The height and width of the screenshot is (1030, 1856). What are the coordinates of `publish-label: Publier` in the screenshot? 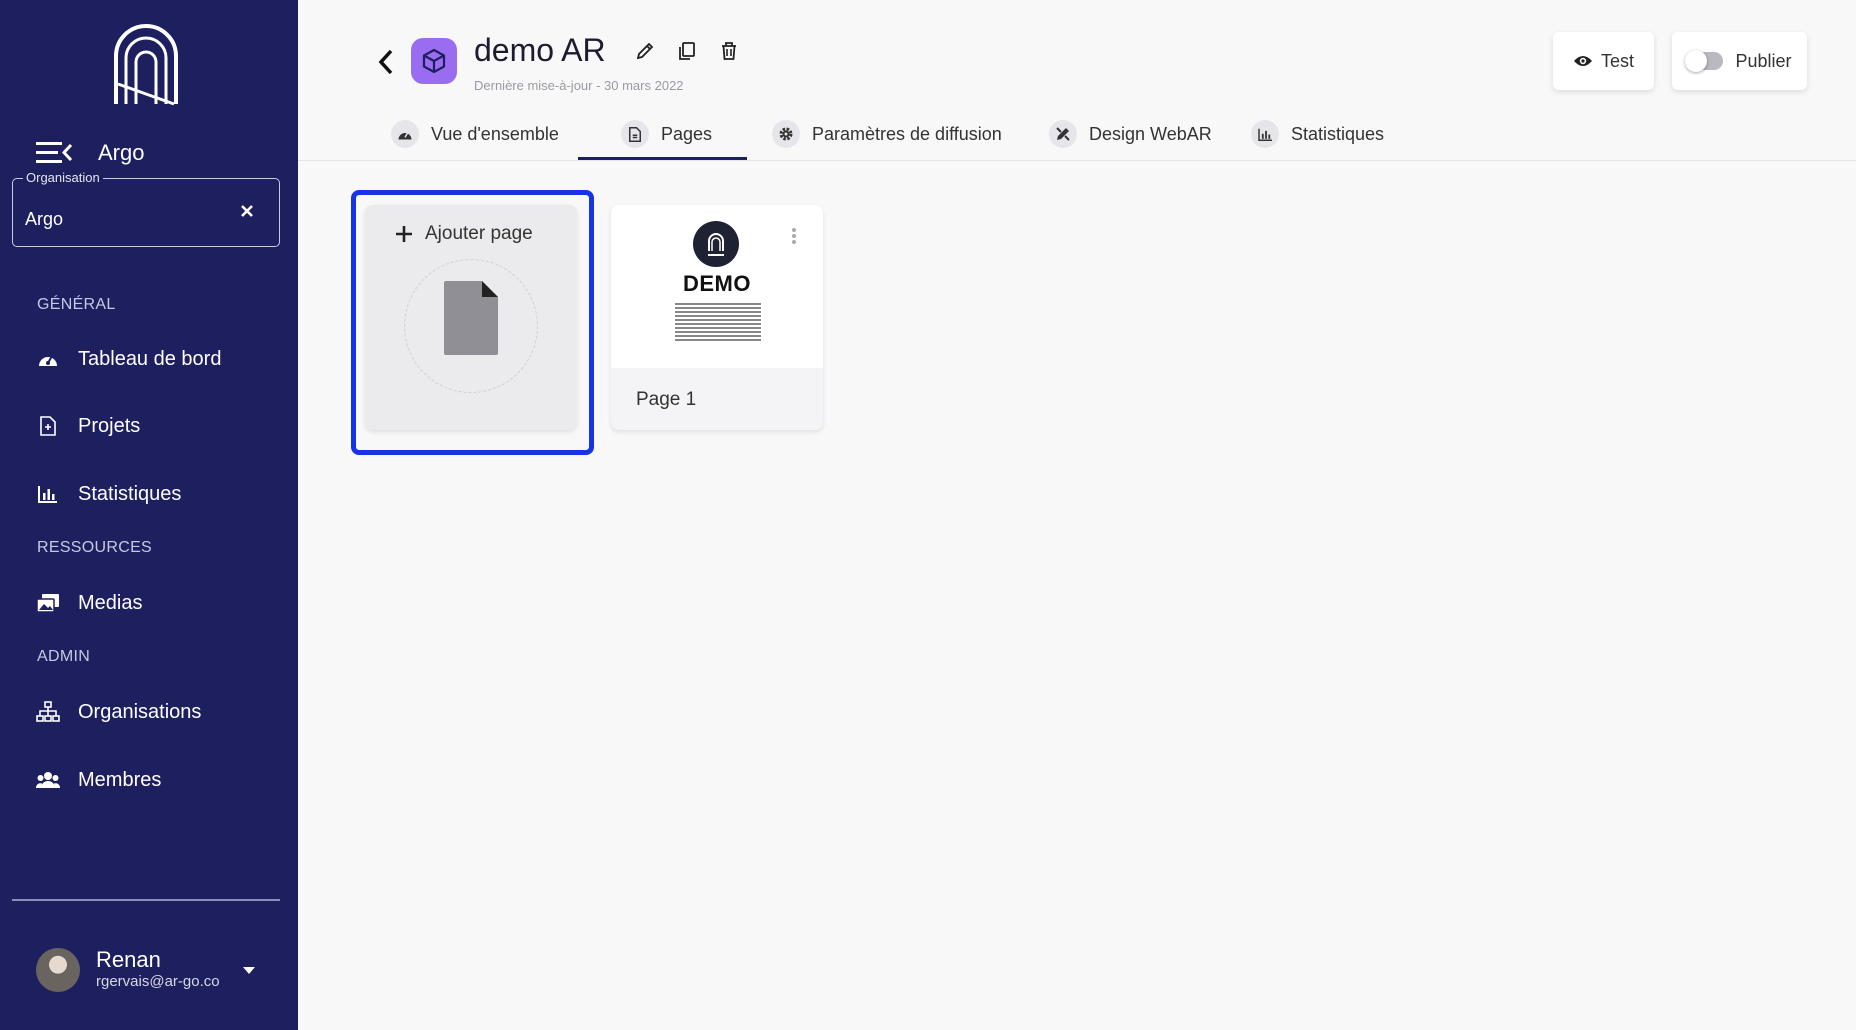 It's located at (1763, 60).